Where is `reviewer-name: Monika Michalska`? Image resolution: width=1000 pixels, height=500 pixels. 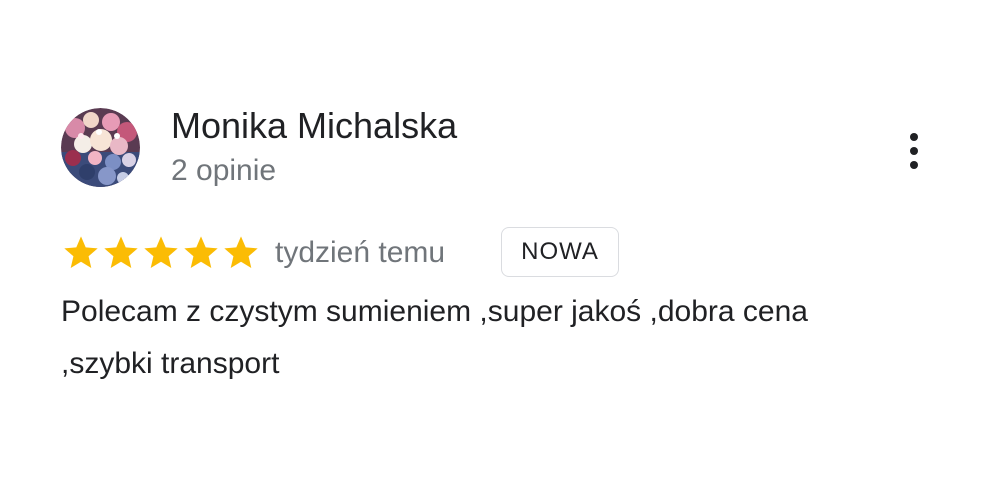 reviewer-name: Monika Michalska is located at coordinates (314, 126).